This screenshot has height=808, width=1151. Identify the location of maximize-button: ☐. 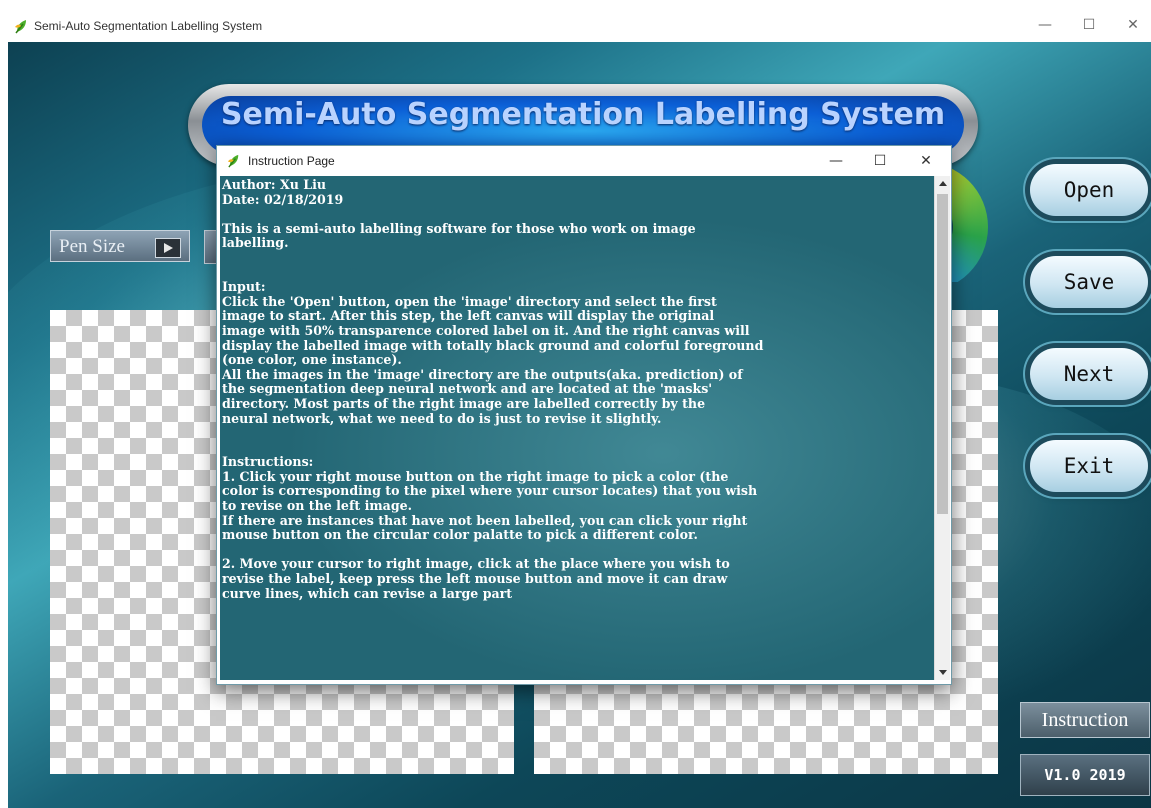
(1089, 25).